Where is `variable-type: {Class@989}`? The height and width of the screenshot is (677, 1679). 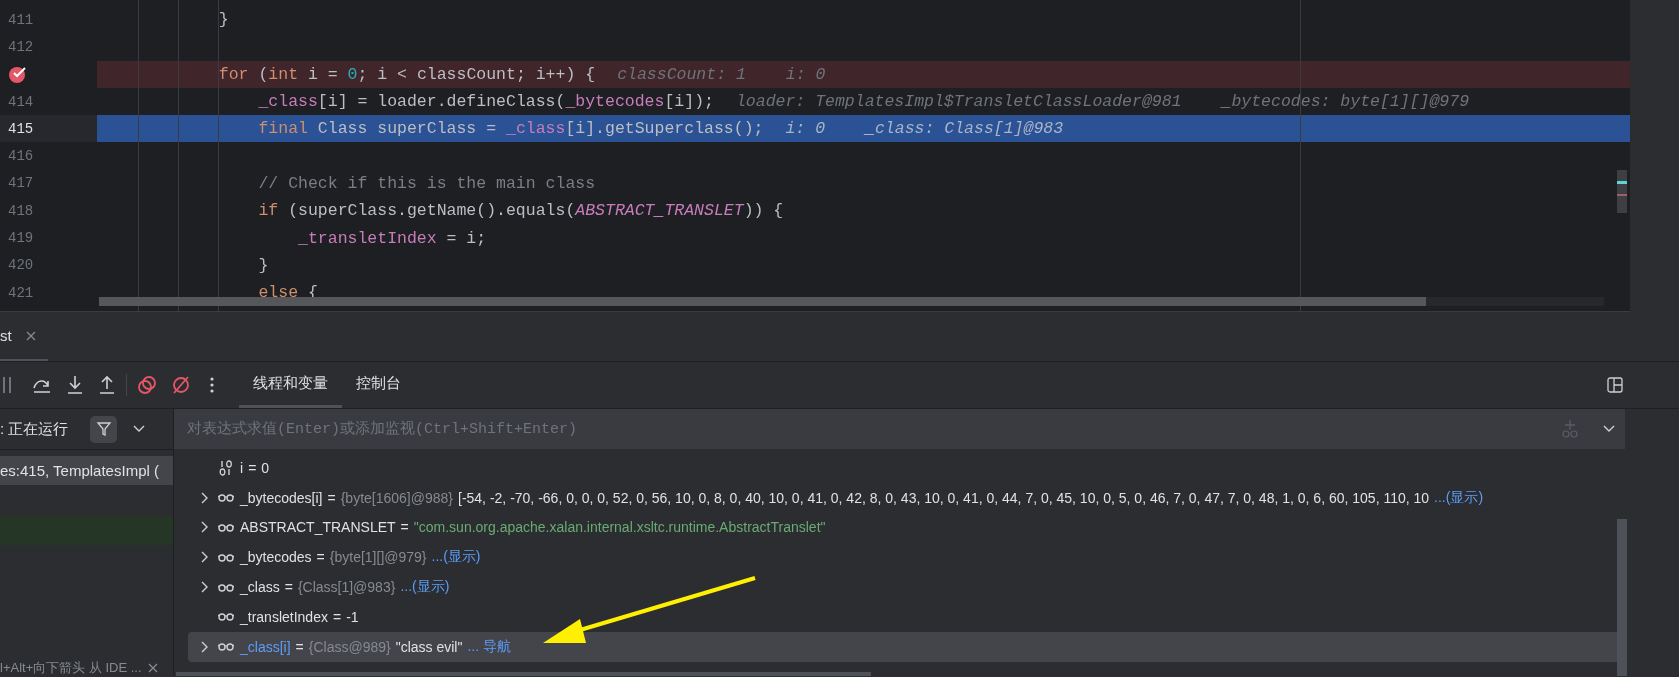
variable-type: {Class@989} is located at coordinates (349, 646).